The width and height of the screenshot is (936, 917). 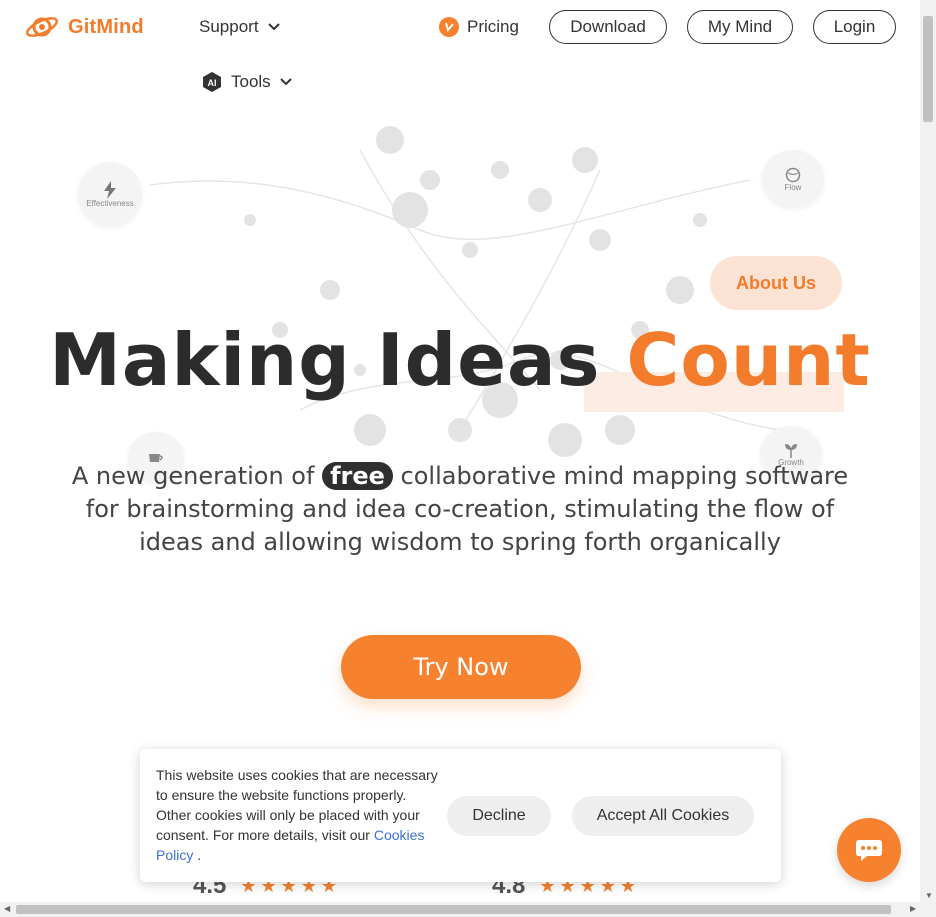 What do you see at coordinates (229, 26) in the screenshot?
I see `nav-support-label: Support` at bounding box center [229, 26].